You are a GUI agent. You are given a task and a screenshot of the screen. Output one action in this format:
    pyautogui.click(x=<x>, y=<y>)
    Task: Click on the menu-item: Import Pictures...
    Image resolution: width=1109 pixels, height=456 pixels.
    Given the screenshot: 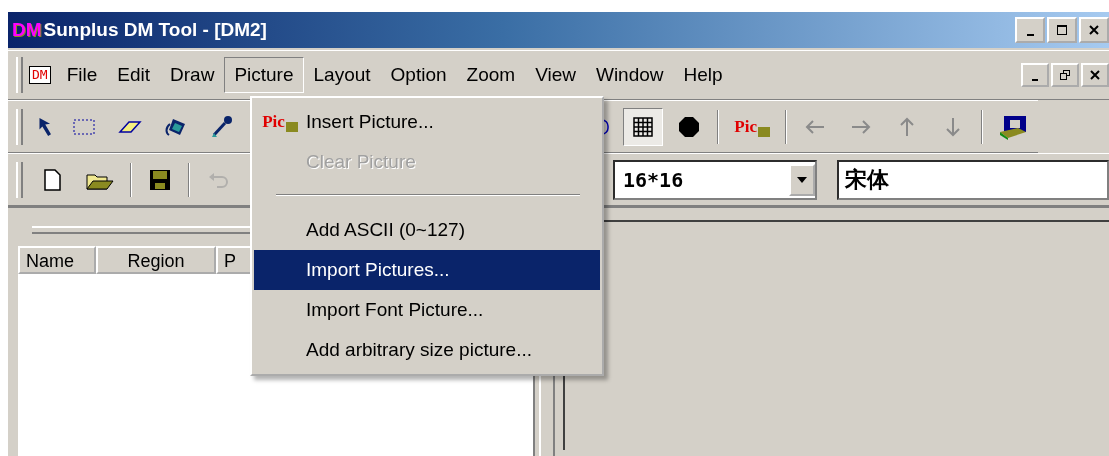 What is the action you would take?
    pyautogui.click(x=427, y=270)
    